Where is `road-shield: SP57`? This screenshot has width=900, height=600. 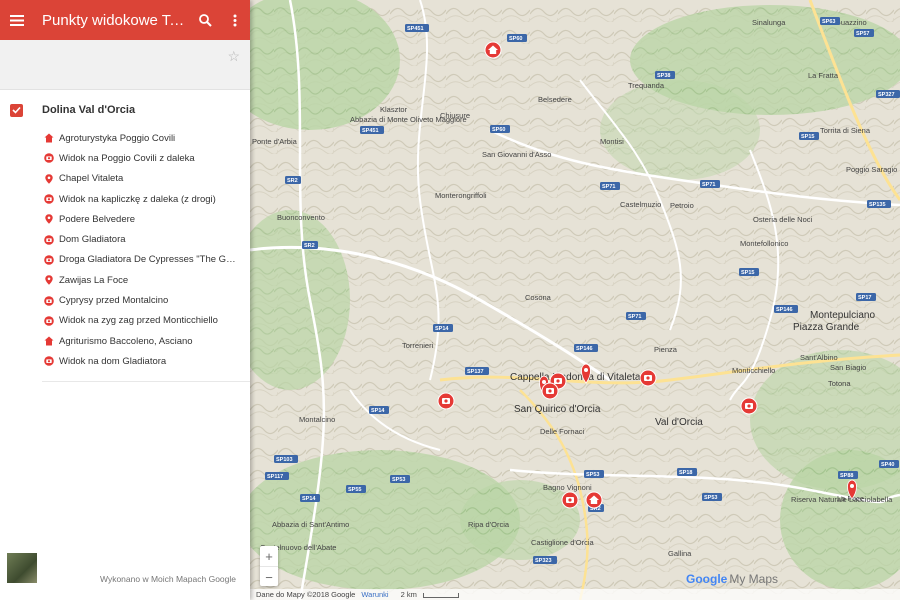
road-shield: SP57 is located at coordinates (864, 33).